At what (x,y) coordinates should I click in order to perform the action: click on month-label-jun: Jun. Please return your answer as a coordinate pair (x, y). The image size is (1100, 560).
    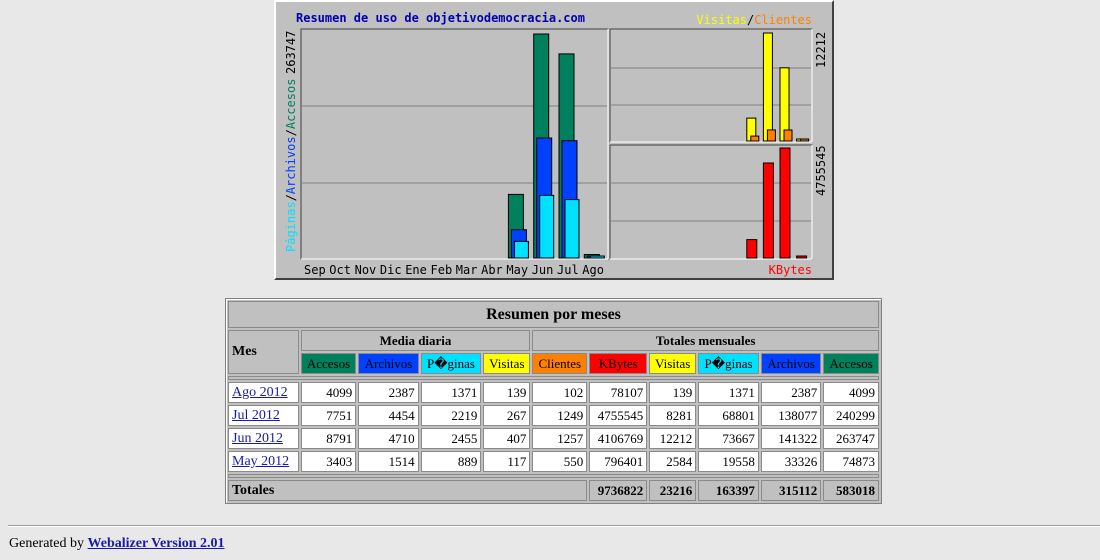
    Looking at the image, I should click on (543, 270).